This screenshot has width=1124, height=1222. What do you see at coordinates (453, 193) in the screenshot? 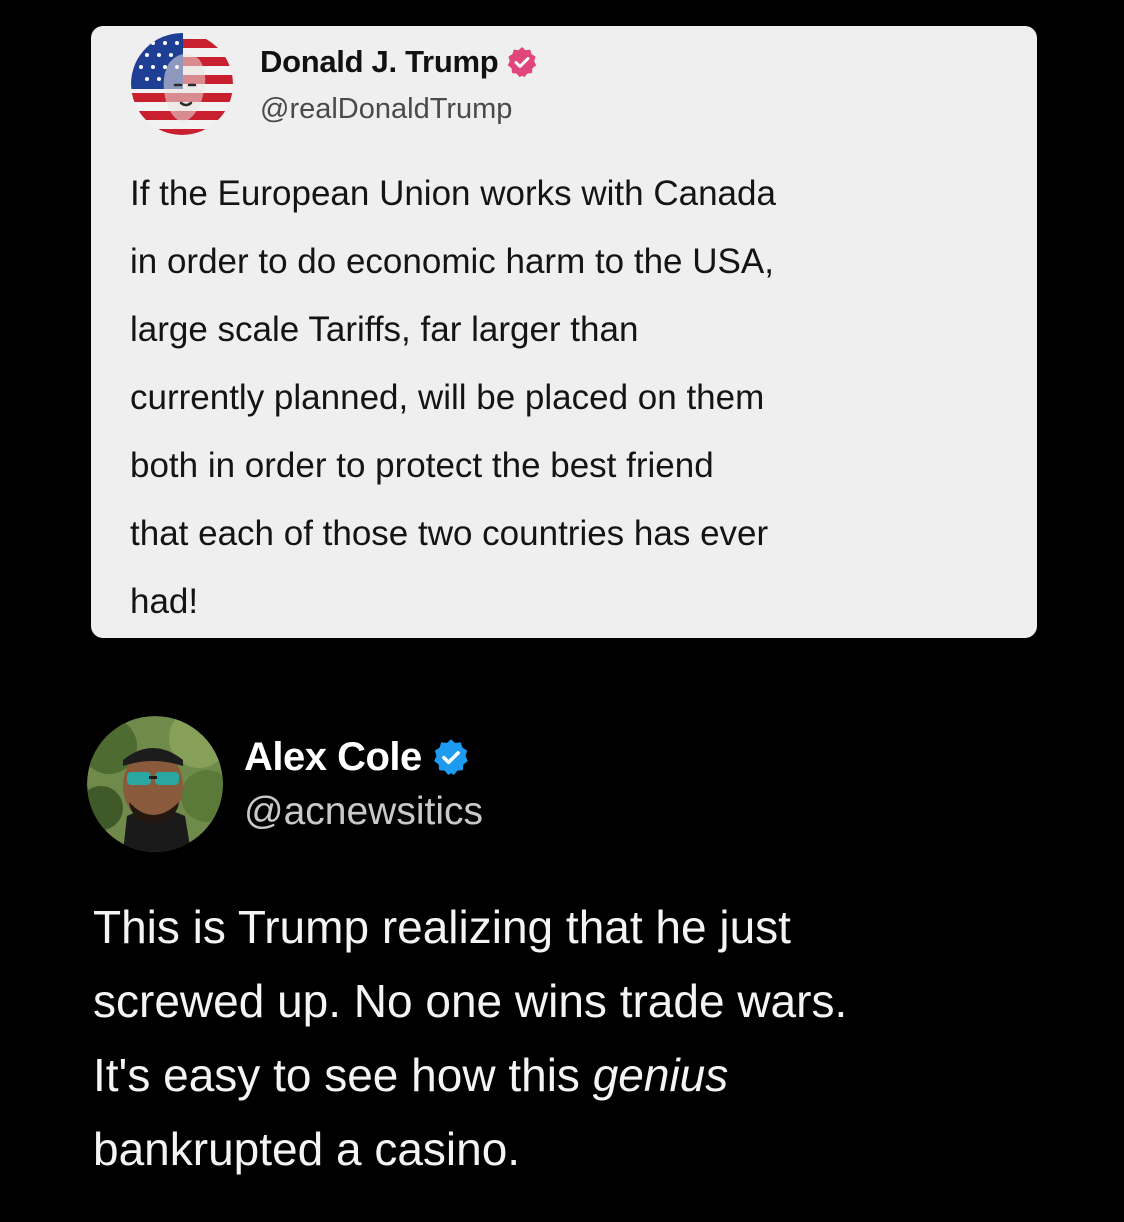
I see `quoted-text-line: If the European Union works with Canada` at bounding box center [453, 193].